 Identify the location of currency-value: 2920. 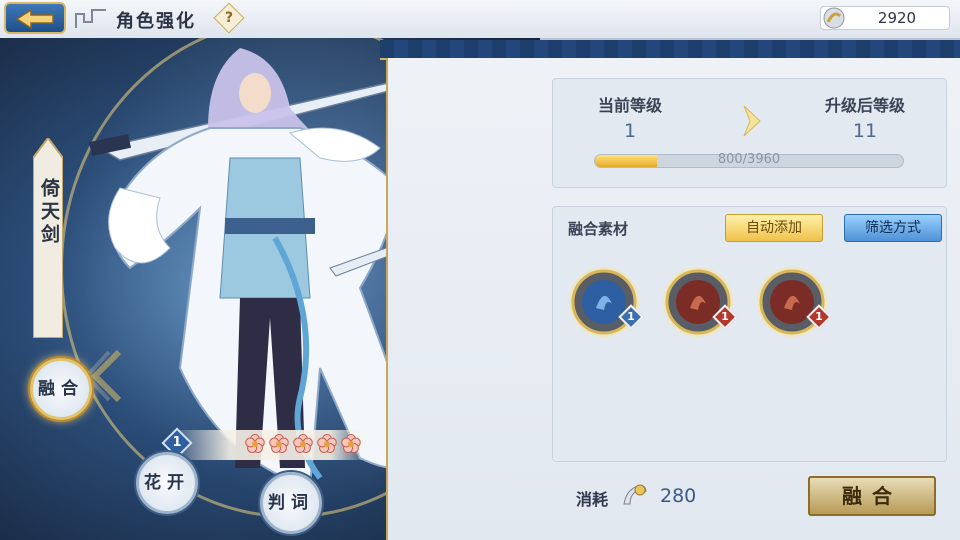
(897, 18).